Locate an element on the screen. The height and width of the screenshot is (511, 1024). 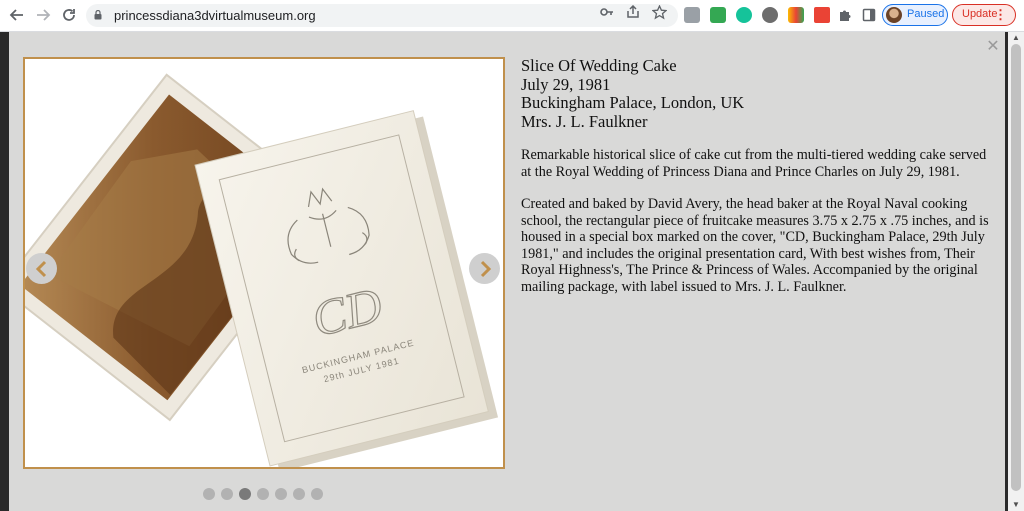
artifact-date: July 29, 1981 is located at coordinates (566, 84).